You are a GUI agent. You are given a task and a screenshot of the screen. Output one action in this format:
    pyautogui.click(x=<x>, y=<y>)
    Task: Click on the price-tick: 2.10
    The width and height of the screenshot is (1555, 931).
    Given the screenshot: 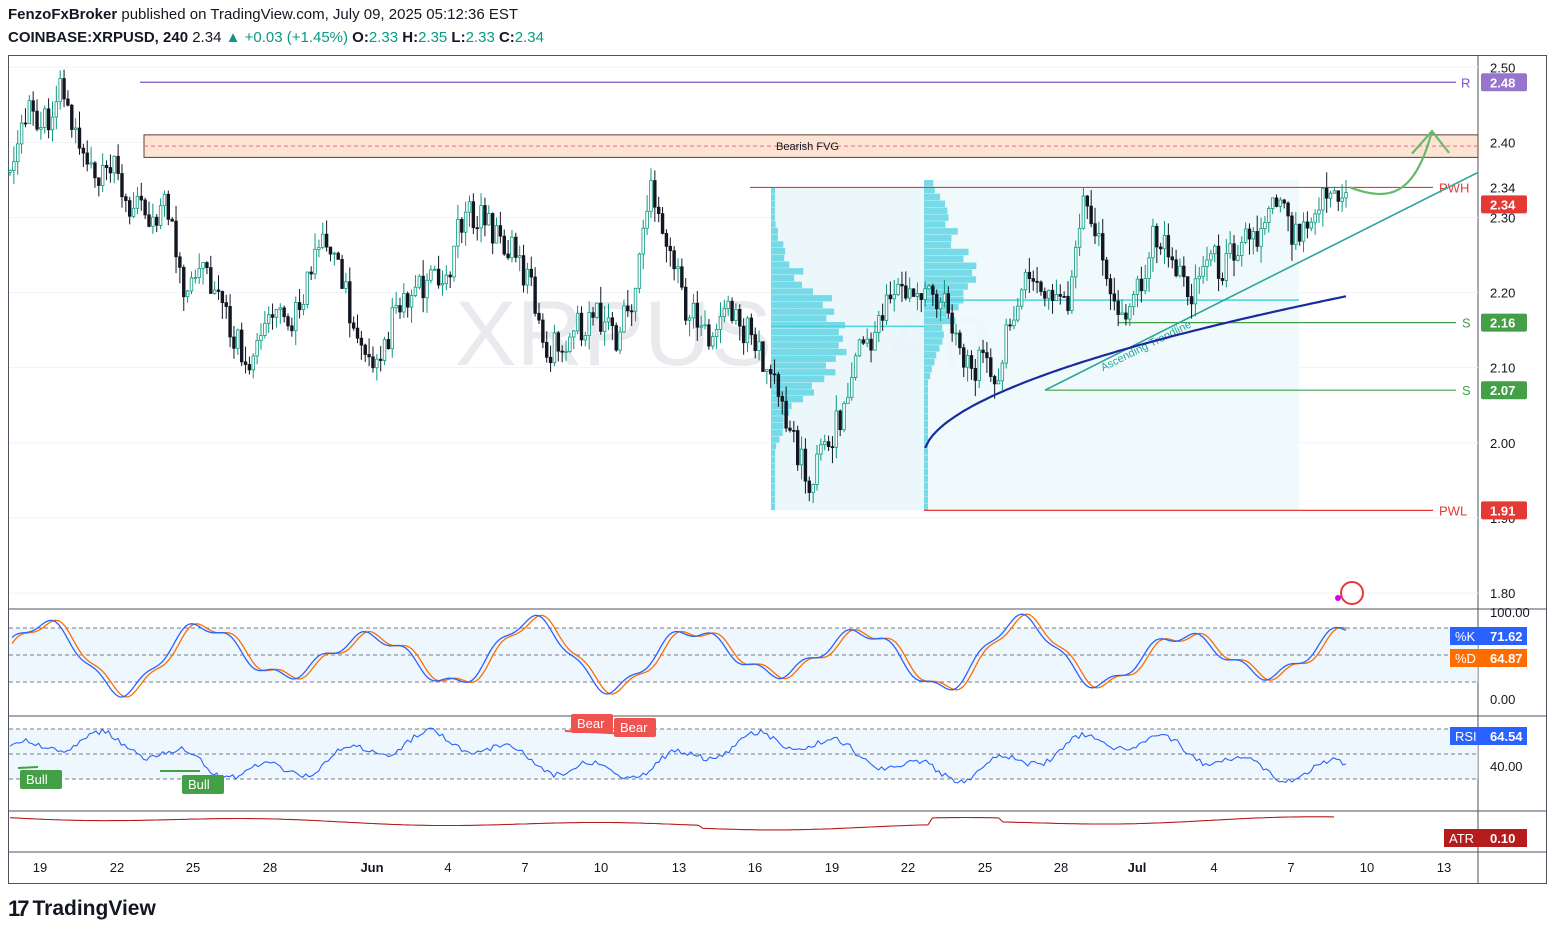 What is the action you would take?
    pyautogui.click(x=1502, y=368)
    